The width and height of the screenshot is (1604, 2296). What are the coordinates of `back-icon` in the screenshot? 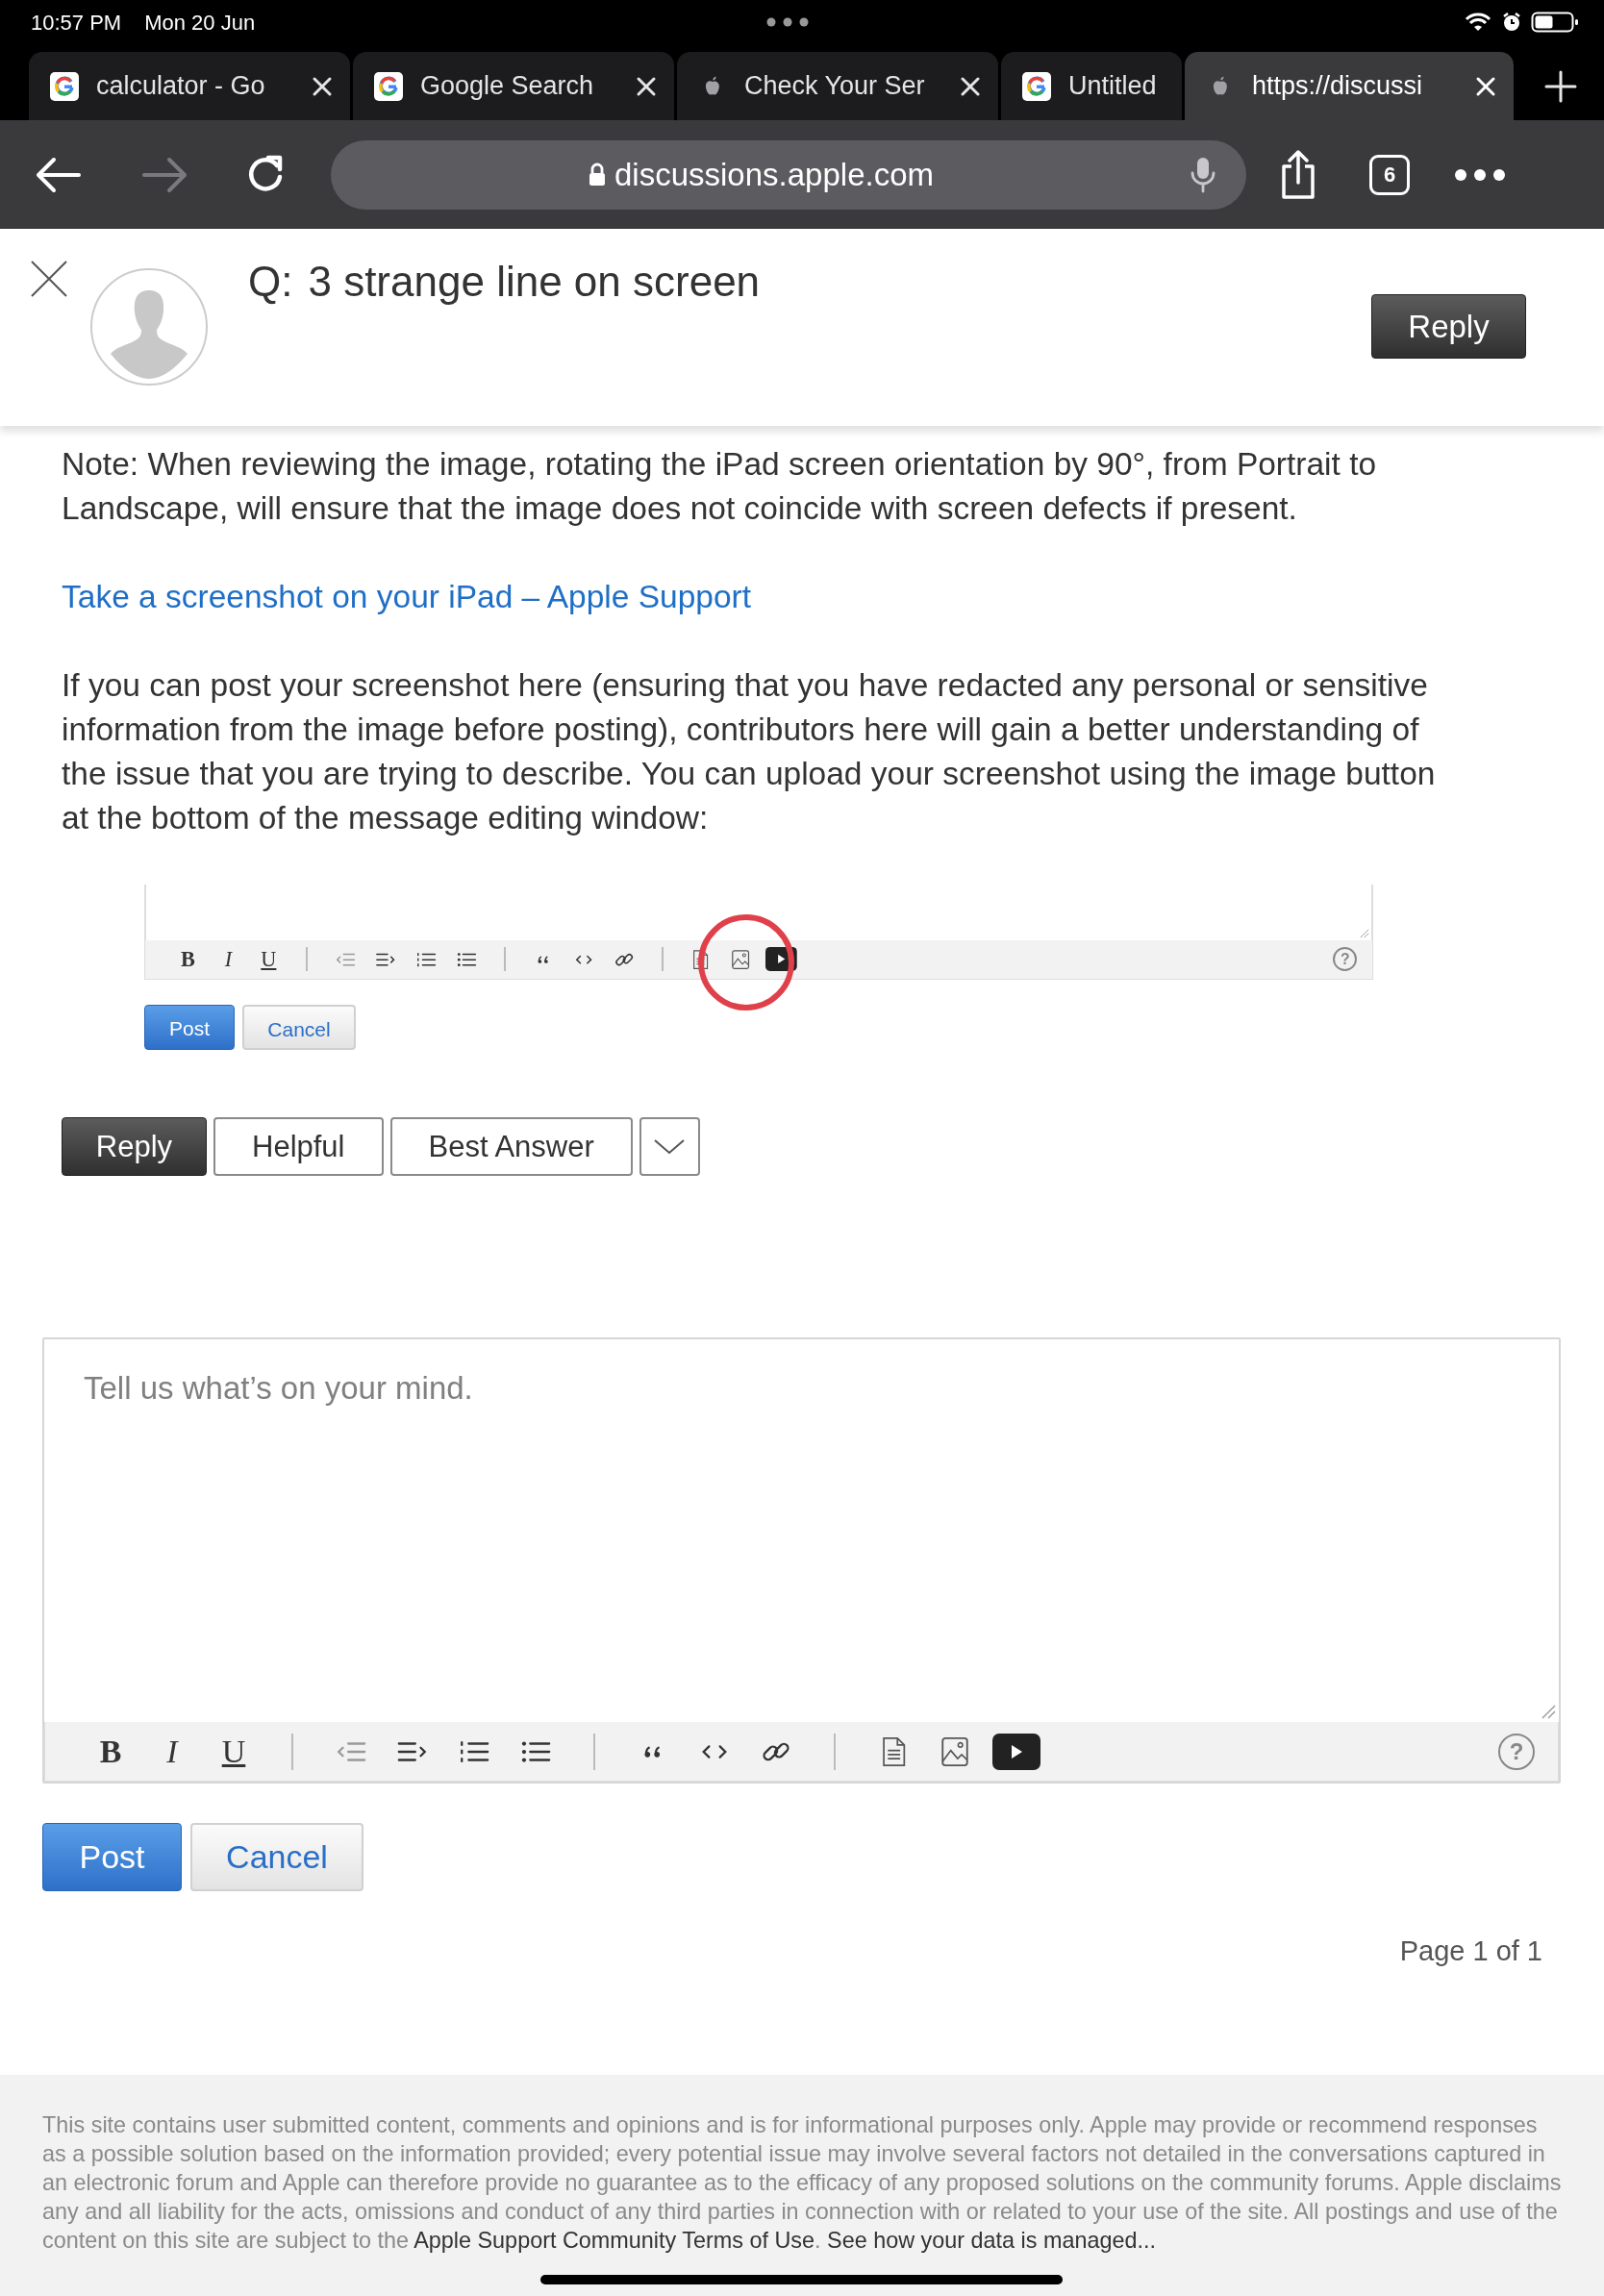 It's located at (59, 174).